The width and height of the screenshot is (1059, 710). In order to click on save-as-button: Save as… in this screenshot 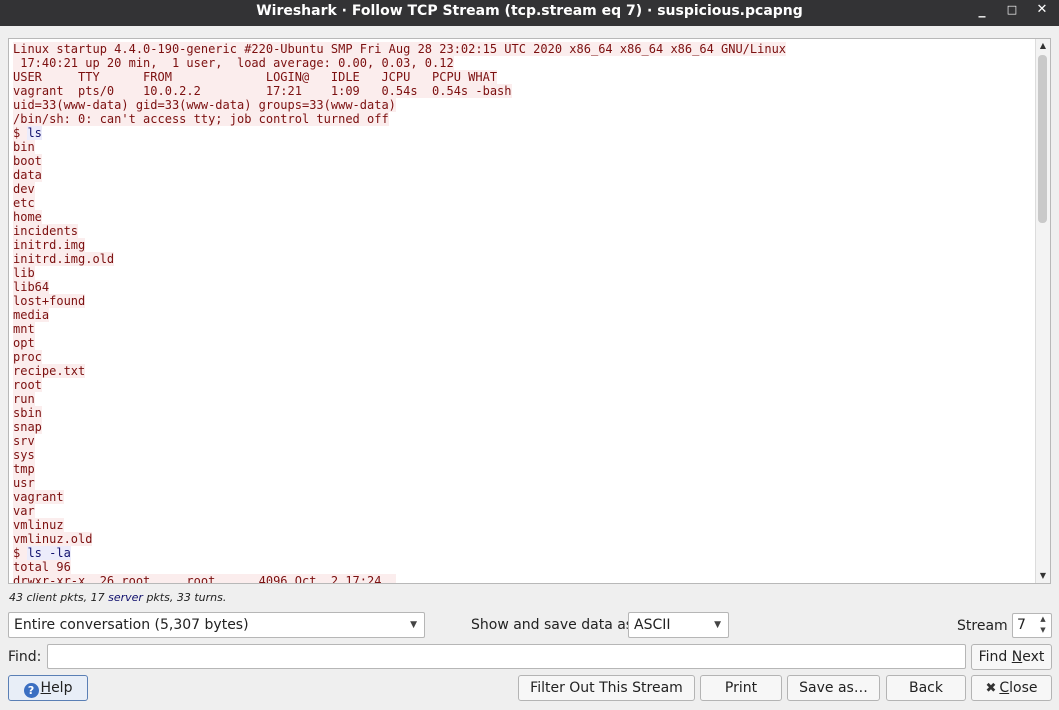, I will do `click(833, 688)`.